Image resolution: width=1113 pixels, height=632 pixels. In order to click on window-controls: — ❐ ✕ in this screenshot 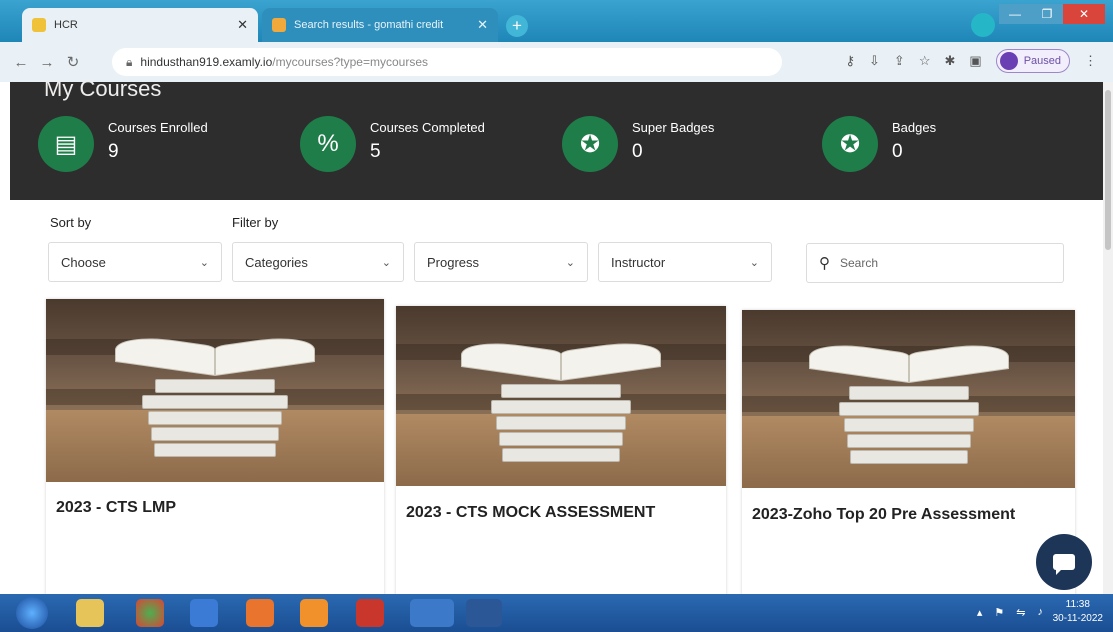, I will do `click(1052, 14)`.